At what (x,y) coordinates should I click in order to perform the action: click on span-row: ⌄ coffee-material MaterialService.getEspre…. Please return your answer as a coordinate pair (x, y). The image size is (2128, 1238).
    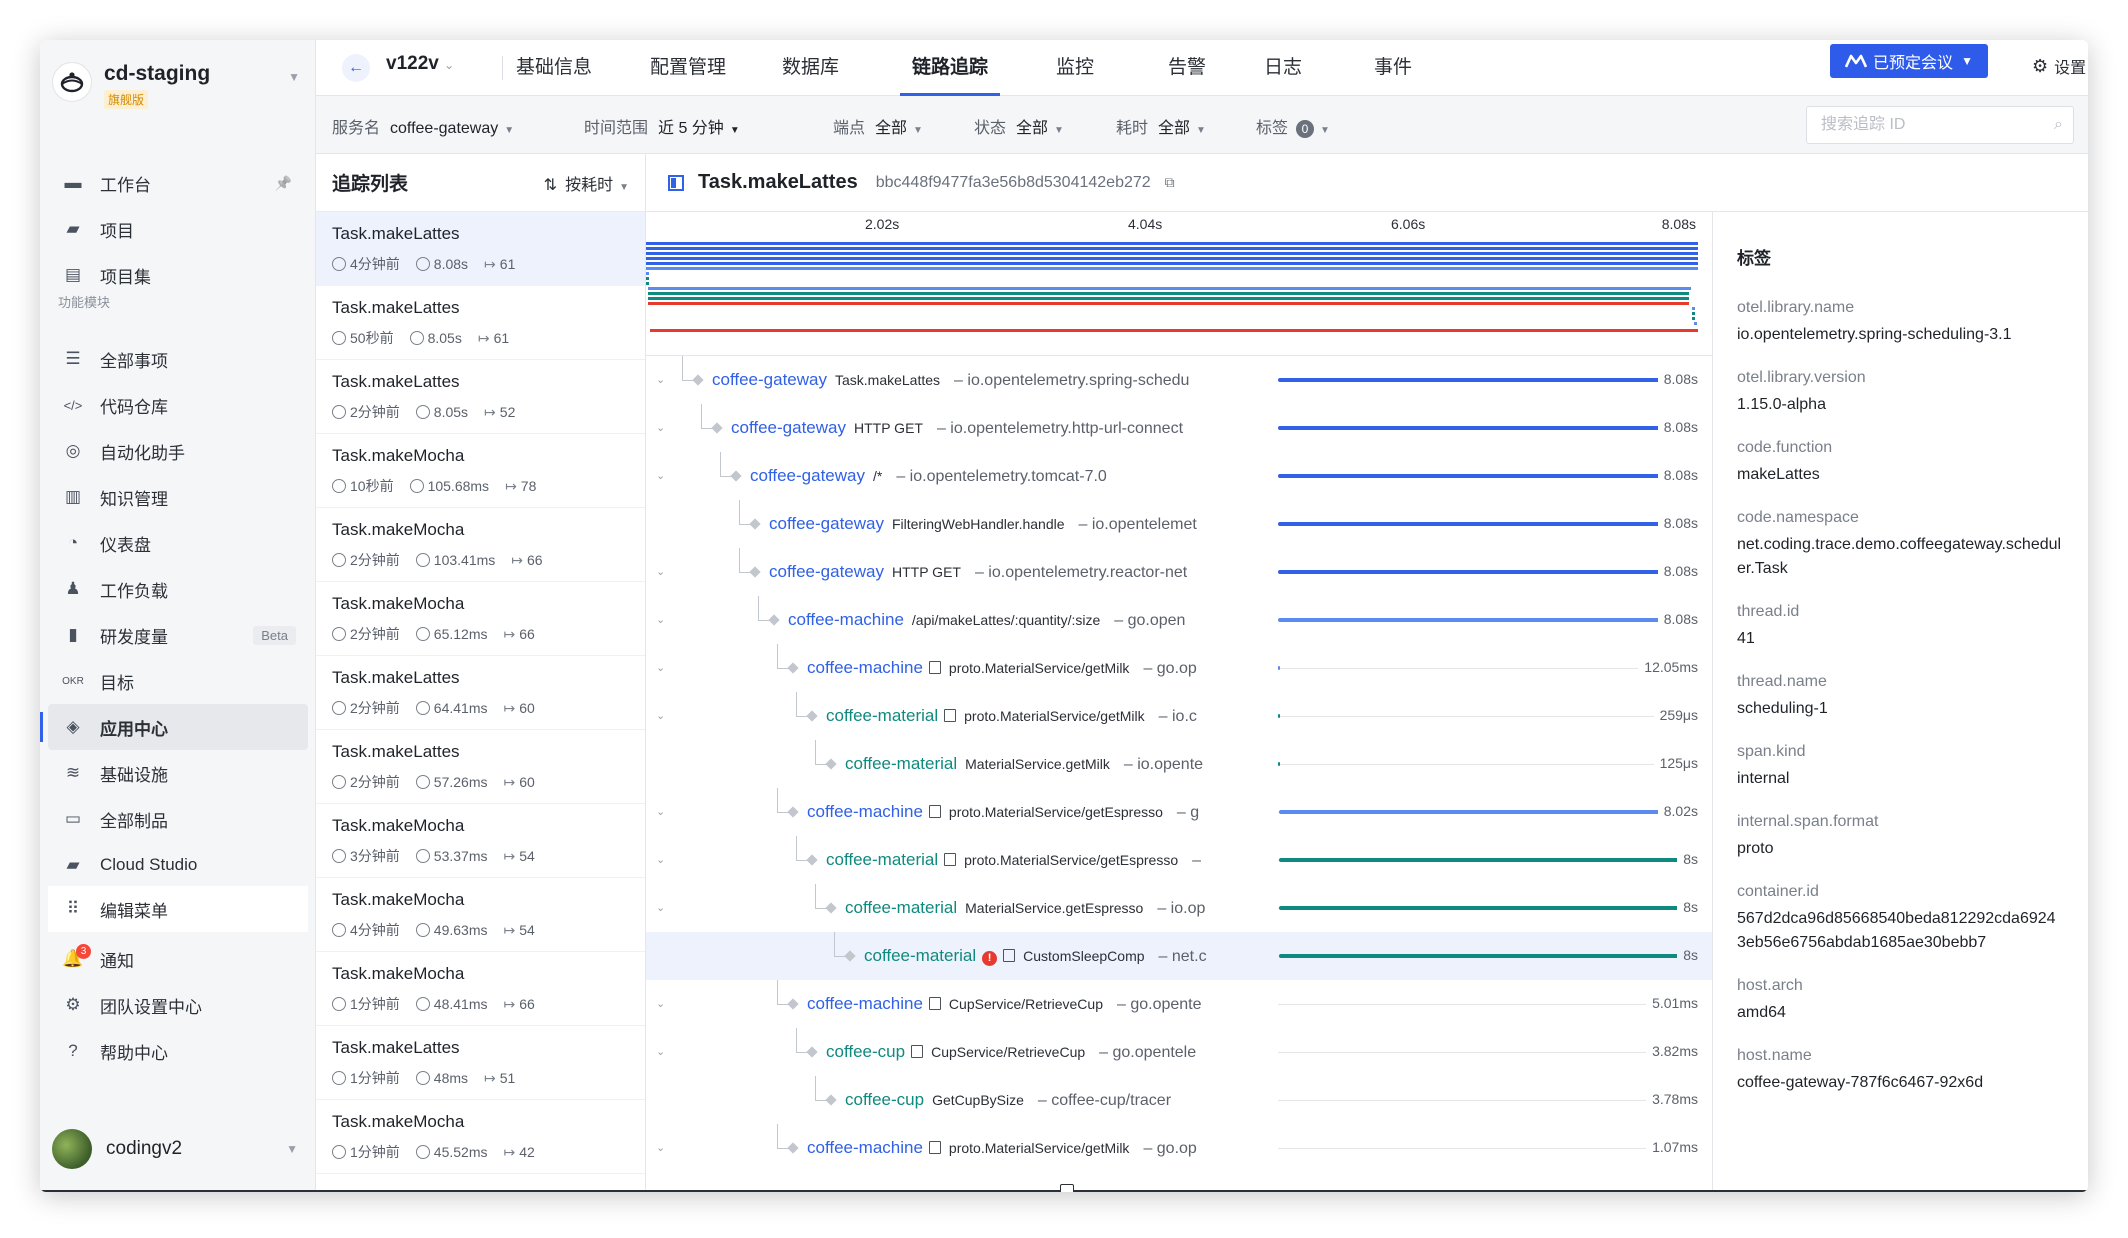
    Looking at the image, I should click on (1179, 908).